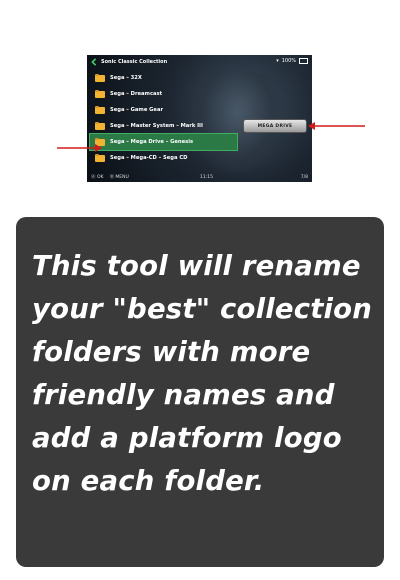 Image resolution: width=400 pixels, height=580 pixels. What do you see at coordinates (149, 158) in the screenshot?
I see `folder-label: Sega – Mega-CD – Sega CD` at bounding box center [149, 158].